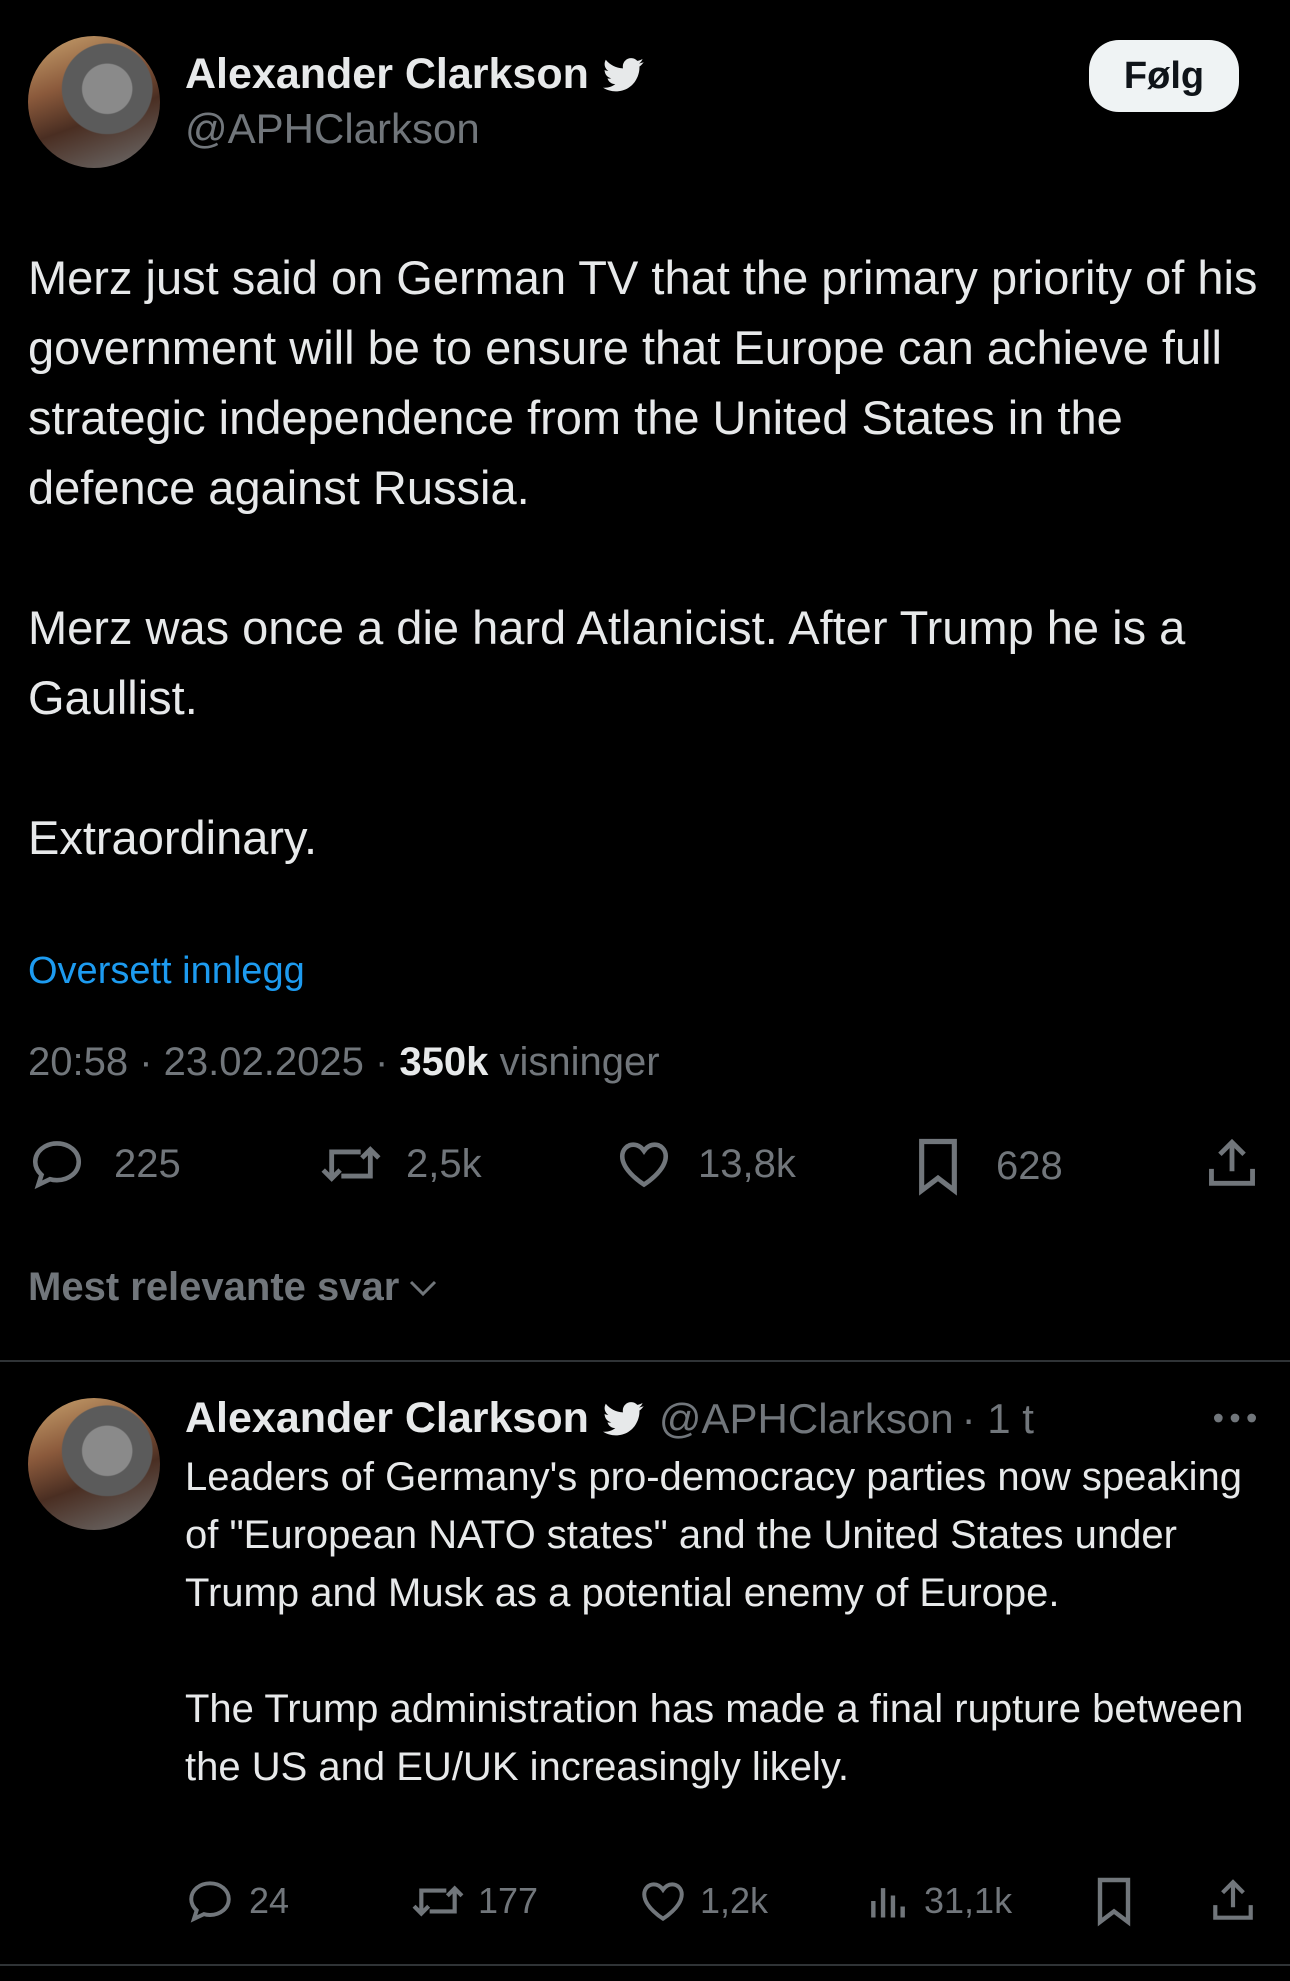 This screenshot has height=1981, width=1290. I want to click on author-name: Alexander Clarkson, so click(415, 74).